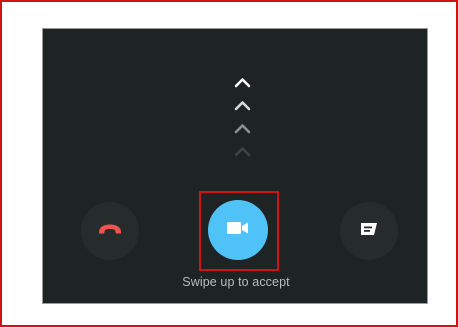 Image resolution: width=458 pixels, height=327 pixels. I want to click on phone-hangup-icon, so click(110, 231).